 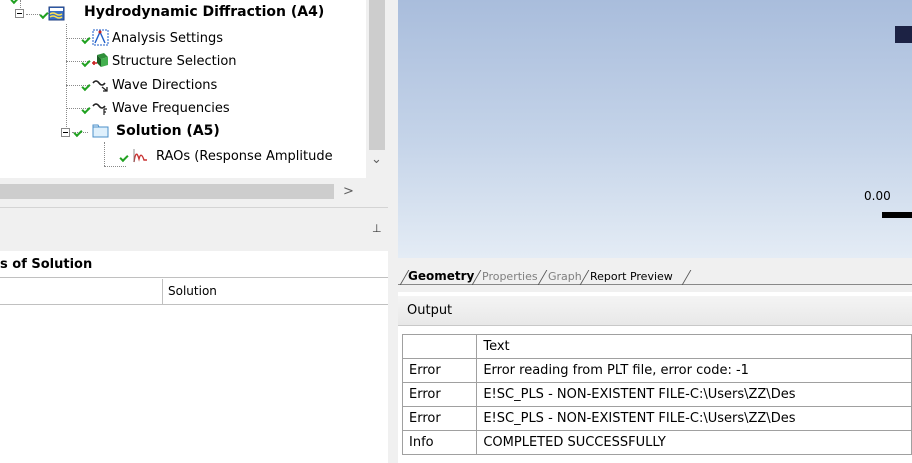 What do you see at coordinates (100, 86) in the screenshot?
I see `wave-directions-icon` at bounding box center [100, 86].